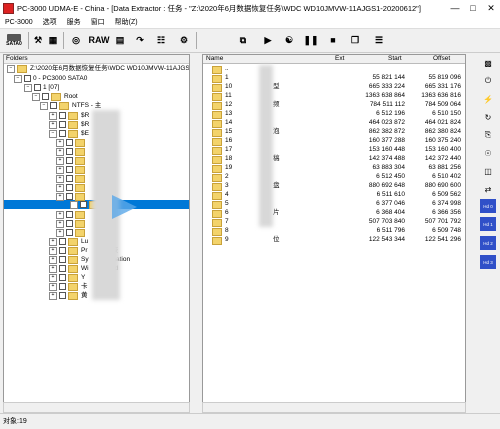 The image size is (500, 429). What do you see at coordinates (268, 40) in the screenshot?
I see `play-icon: ▶` at bounding box center [268, 40].